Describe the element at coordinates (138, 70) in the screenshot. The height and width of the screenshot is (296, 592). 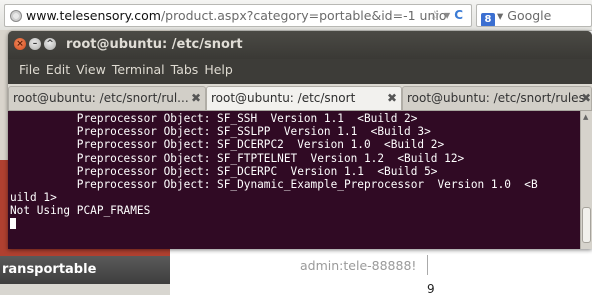
I see `menu-terminal: Terminal` at that location.